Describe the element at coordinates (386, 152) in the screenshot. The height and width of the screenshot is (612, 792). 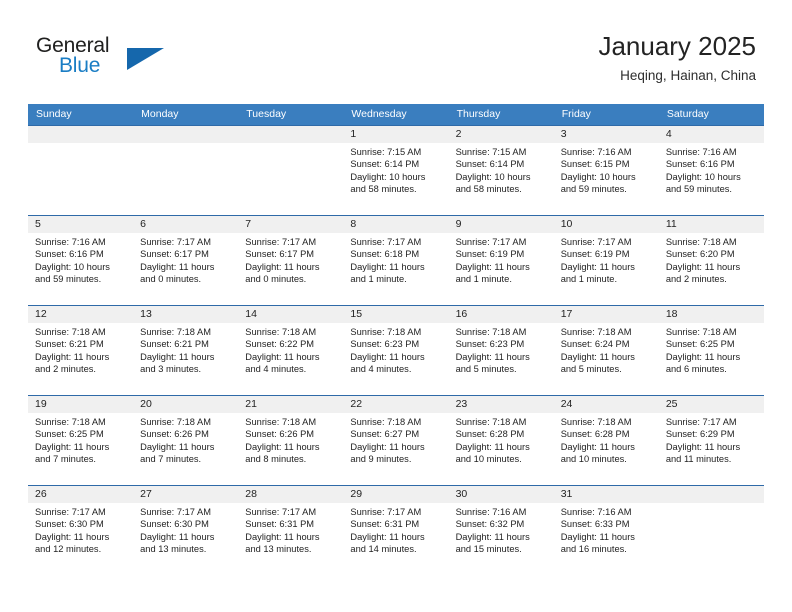
I see `sunrise-time: Sunrise: 7:15 AM` at that location.